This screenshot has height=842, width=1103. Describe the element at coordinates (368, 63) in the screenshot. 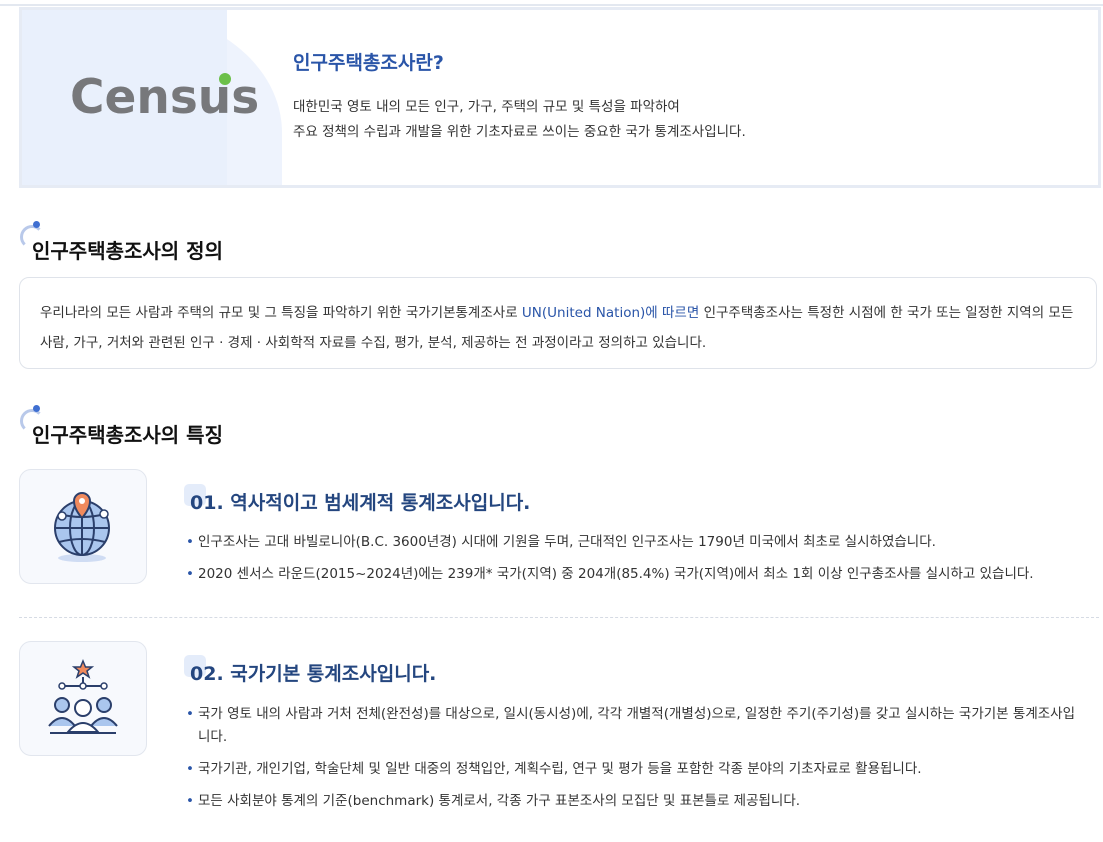

I see `intro-title: 인구주택총조사란?` at that location.